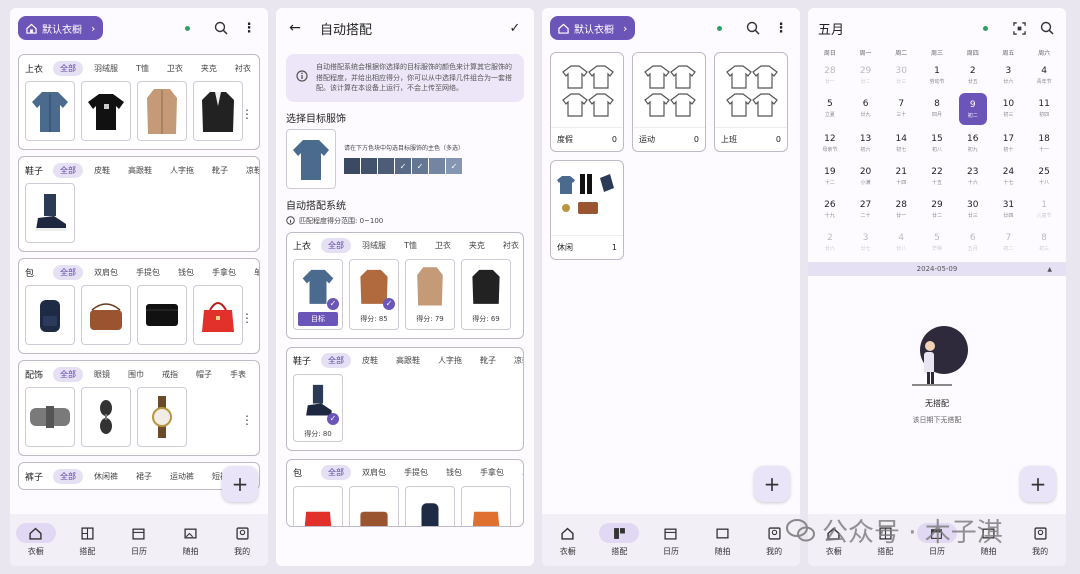 The image size is (1080, 574). Describe the element at coordinates (162, 417) in the screenshot. I see `item-watch` at that location.